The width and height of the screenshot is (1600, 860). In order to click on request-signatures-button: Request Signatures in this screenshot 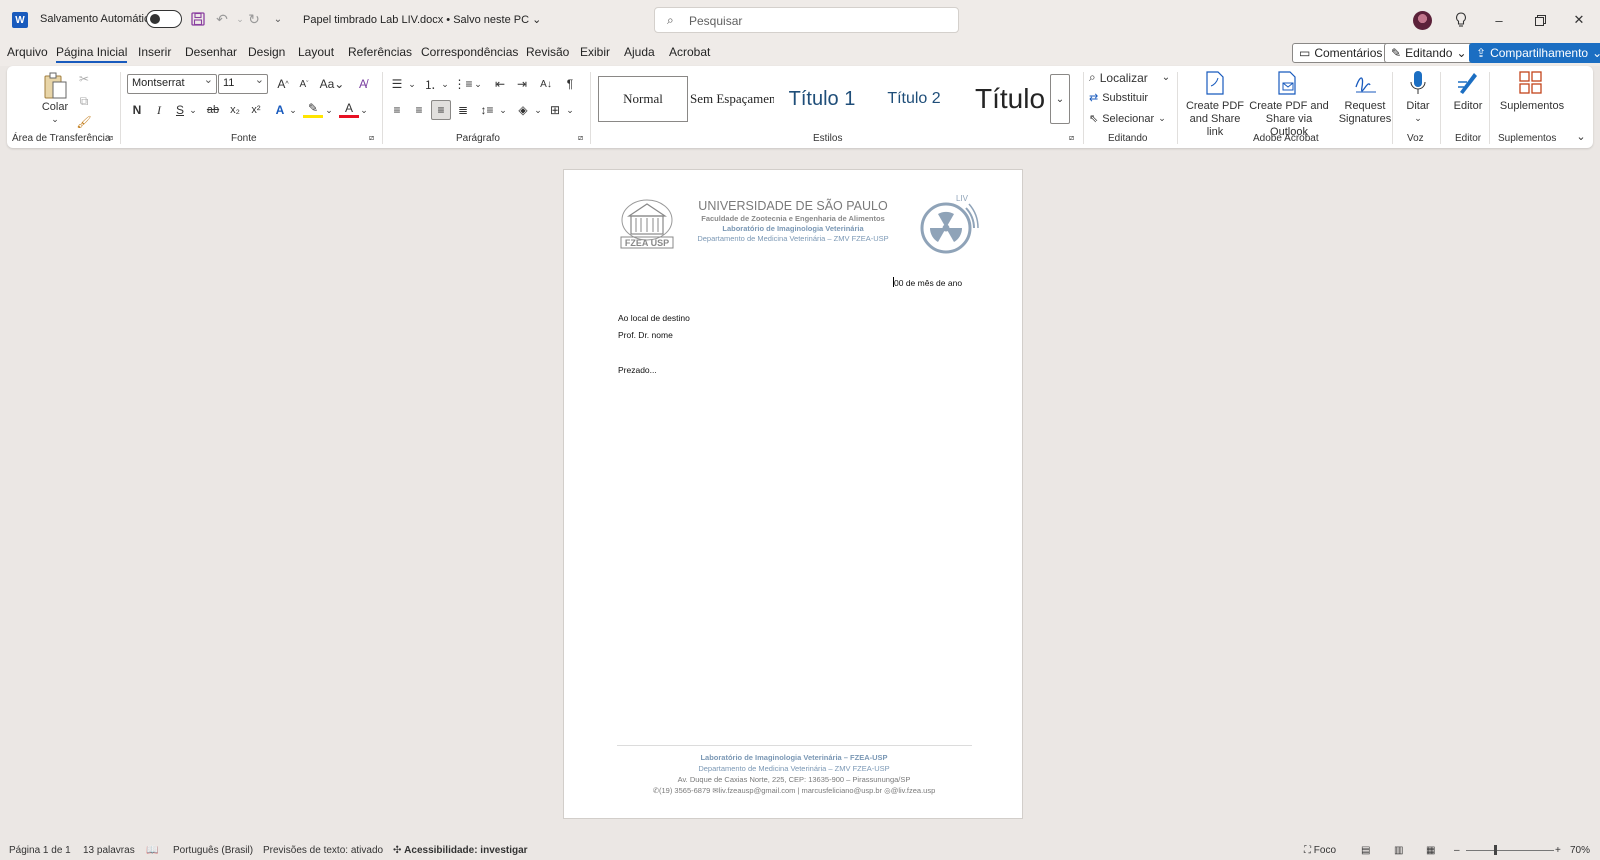, I will do `click(1365, 113)`.